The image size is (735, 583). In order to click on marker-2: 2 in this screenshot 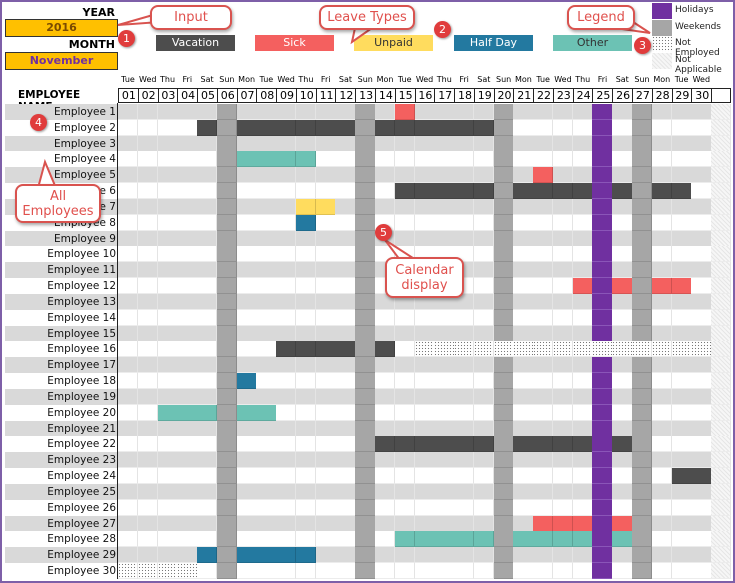, I will do `click(442, 29)`.